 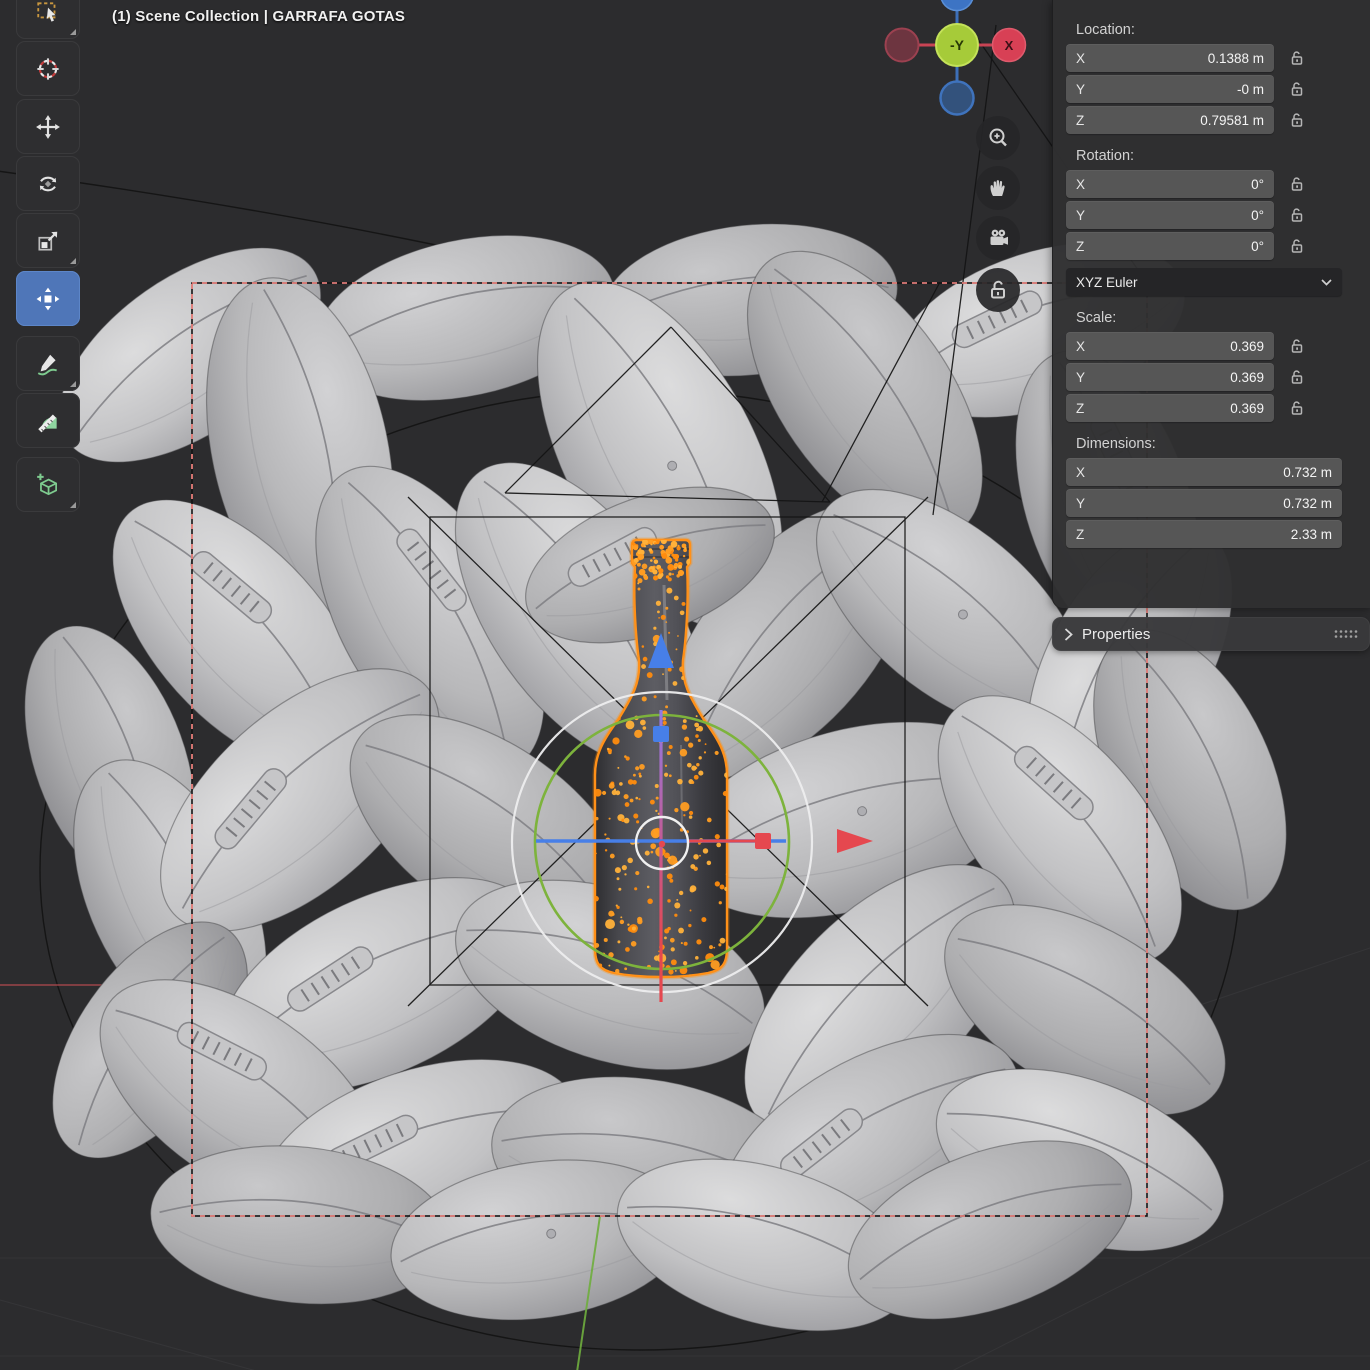 I want to click on rotation-x-field: X 0°, so click(x=1170, y=184).